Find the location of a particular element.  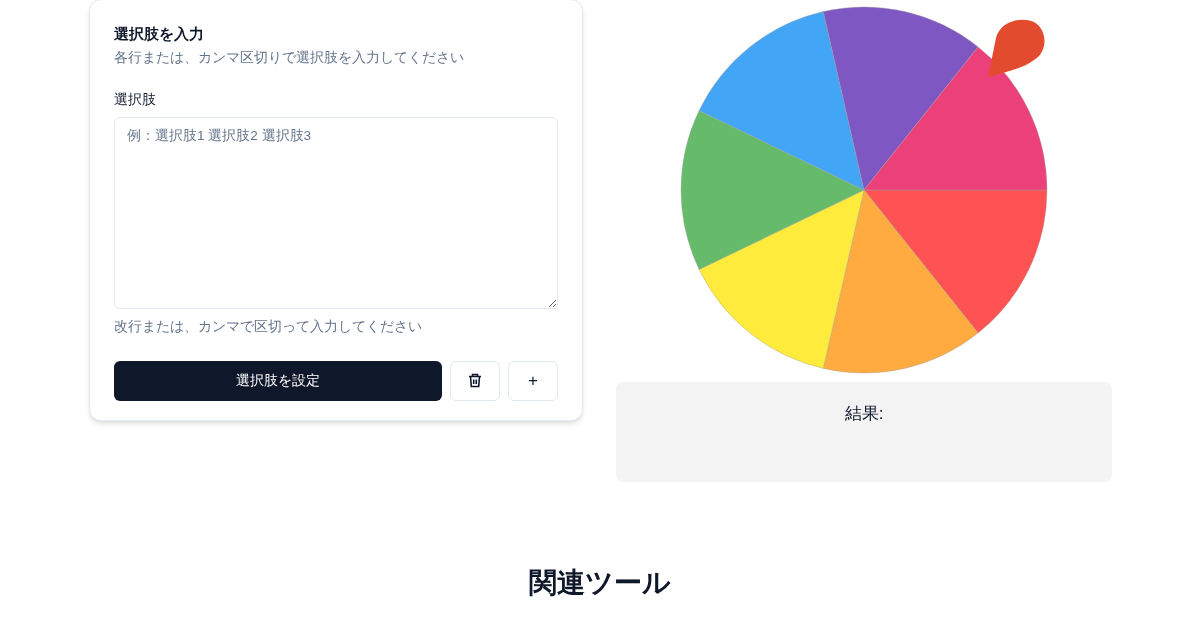

set-choices-button: 選択肢を設定 is located at coordinates (278, 380).